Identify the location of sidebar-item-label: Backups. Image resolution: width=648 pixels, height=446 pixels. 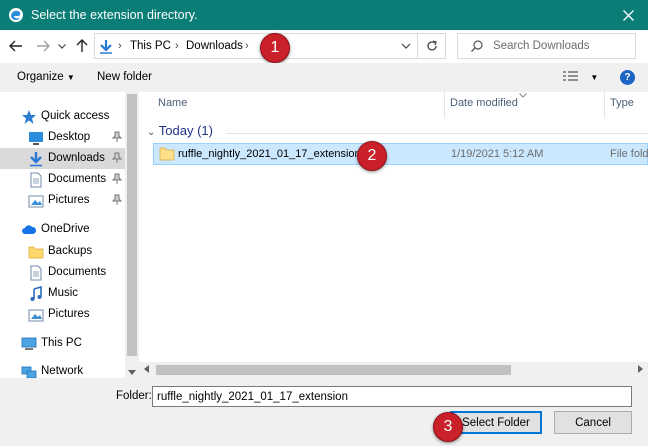
(70, 251).